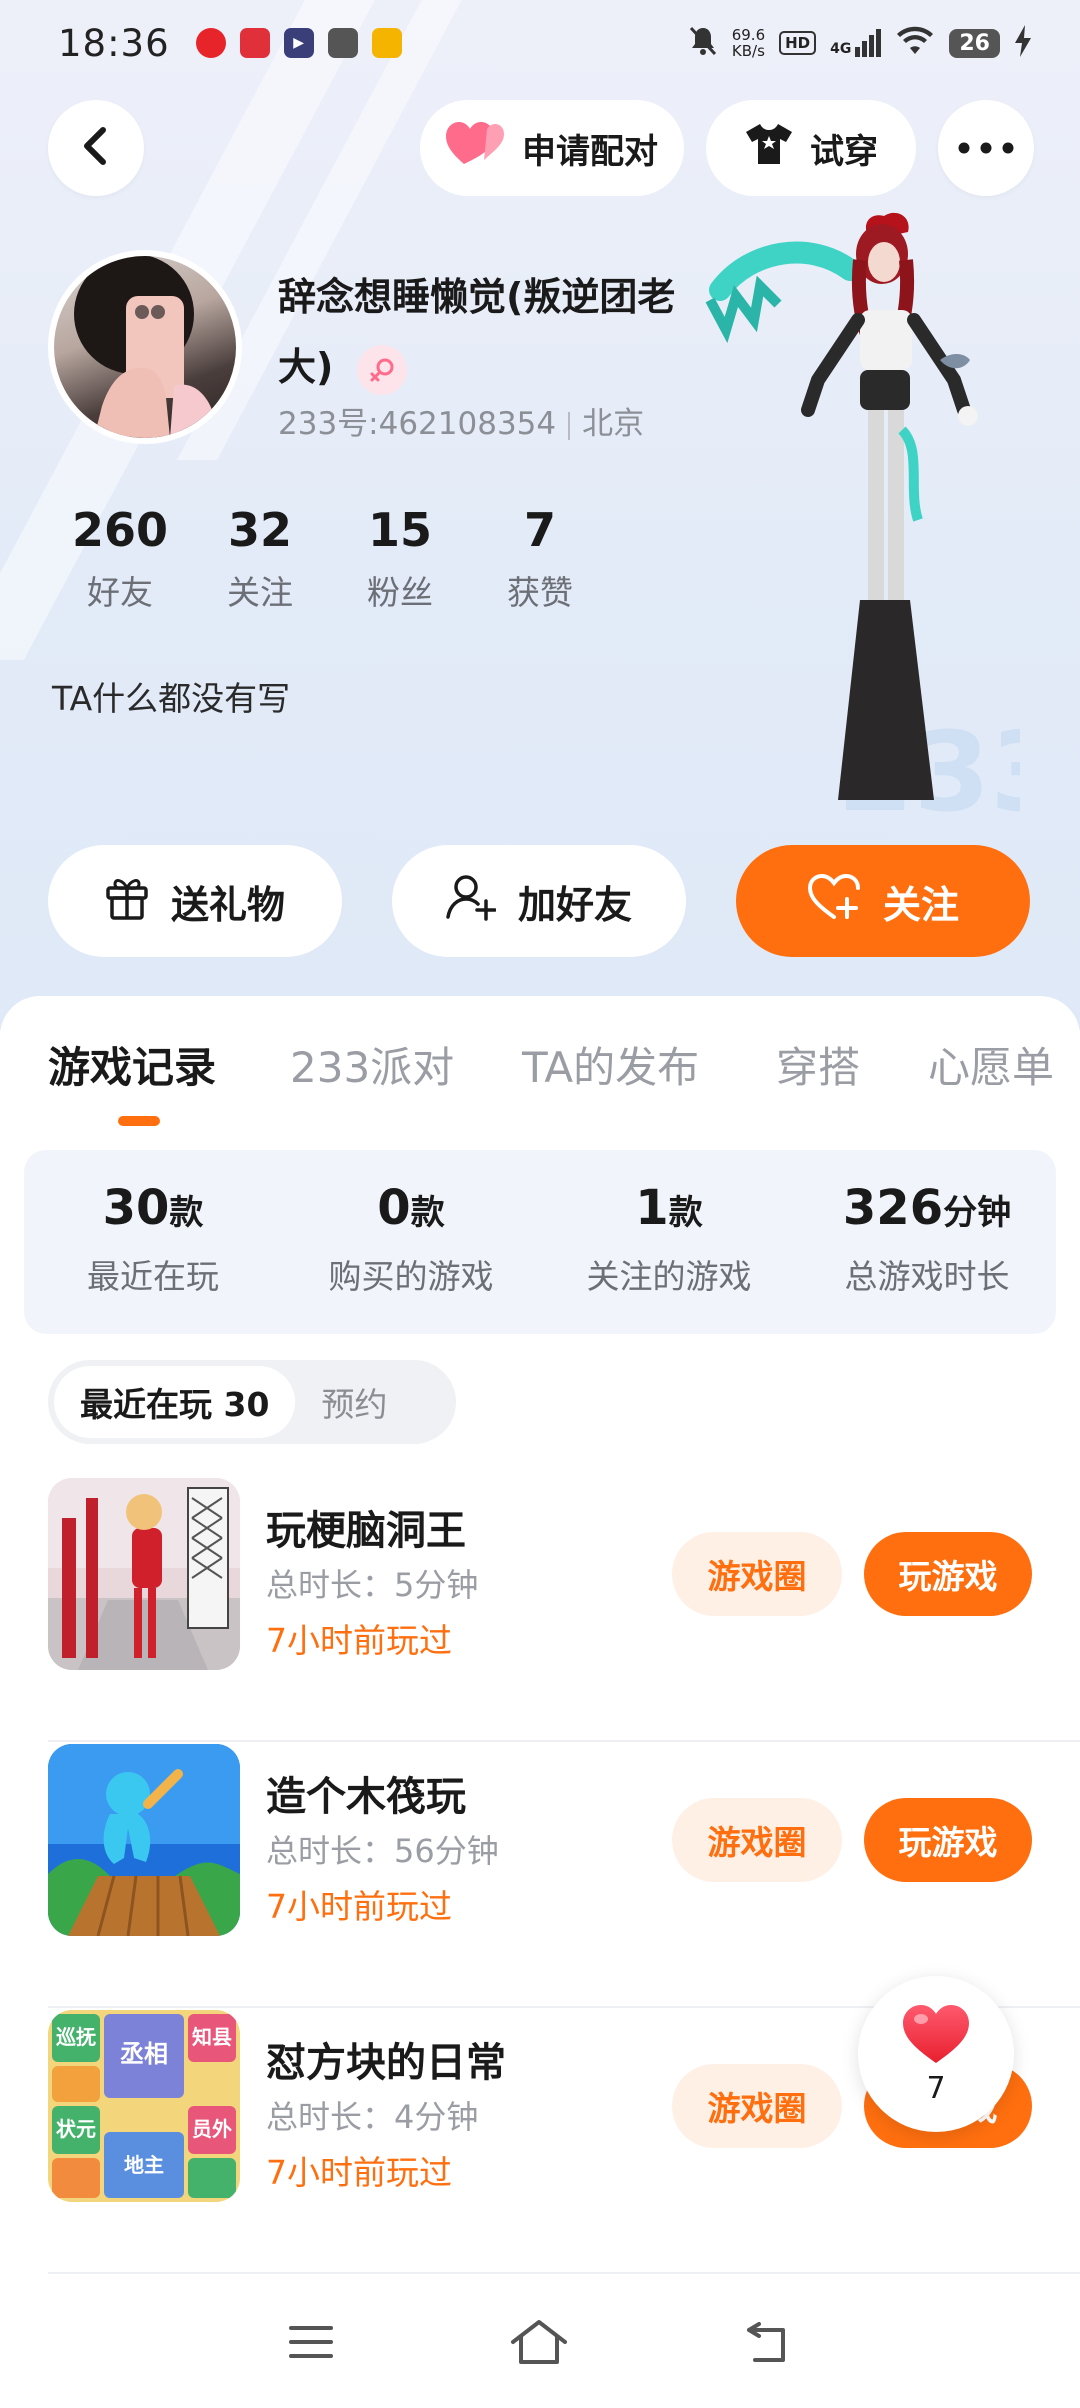 The image size is (1080, 2408). Describe the element at coordinates (175, 1402) in the screenshot. I see `subtab-recent: 最近在玩 30` at that location.